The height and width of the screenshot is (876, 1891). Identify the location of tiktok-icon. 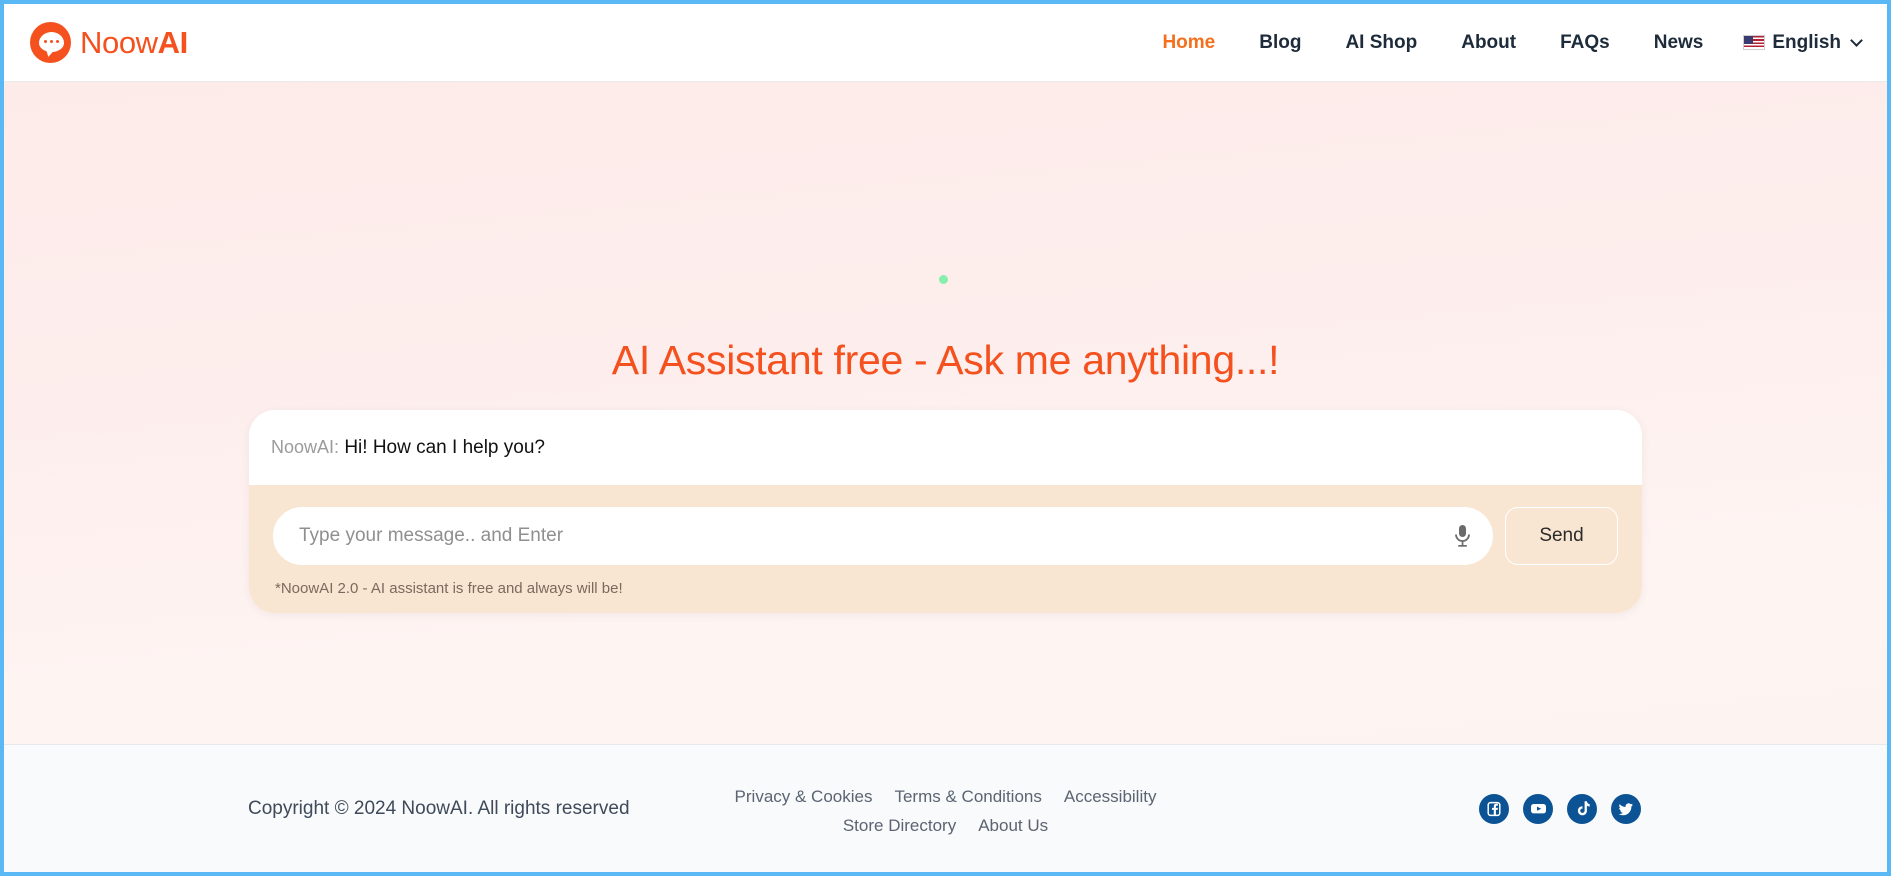
(1582, 808).